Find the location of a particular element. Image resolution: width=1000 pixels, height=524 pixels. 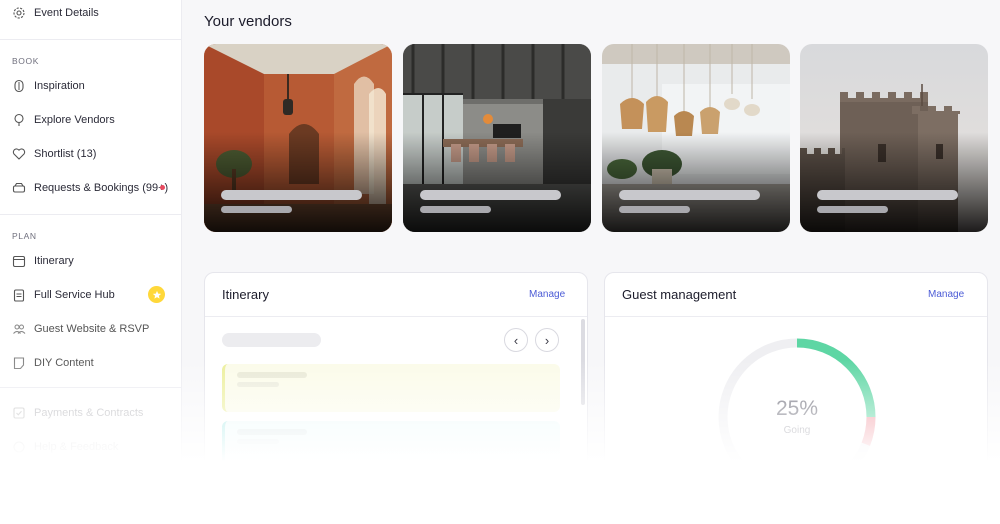

chevron-left-icon: ‹ is located at coordinates (516, 340).